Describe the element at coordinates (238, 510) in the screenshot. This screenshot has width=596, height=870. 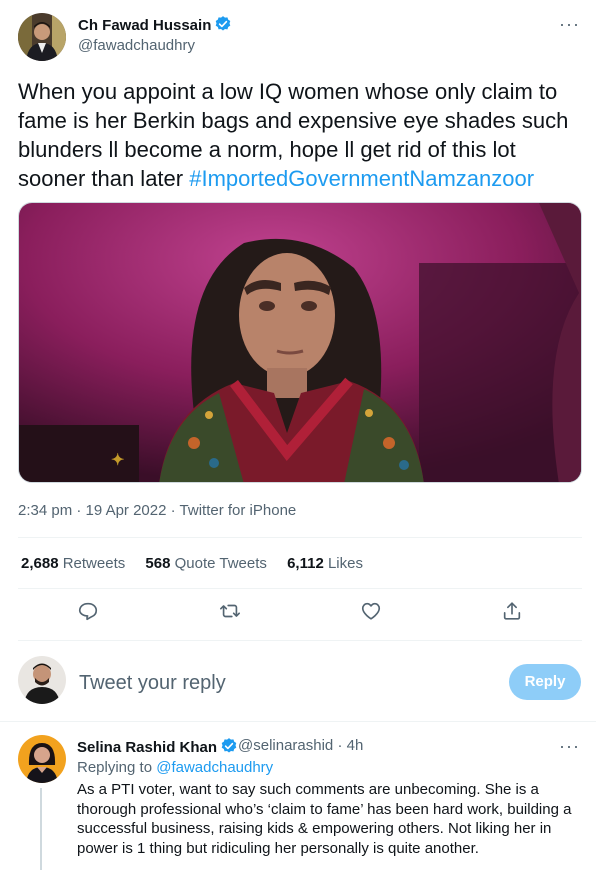
I see `tweet-source: Twitter for iPhone` at that location.